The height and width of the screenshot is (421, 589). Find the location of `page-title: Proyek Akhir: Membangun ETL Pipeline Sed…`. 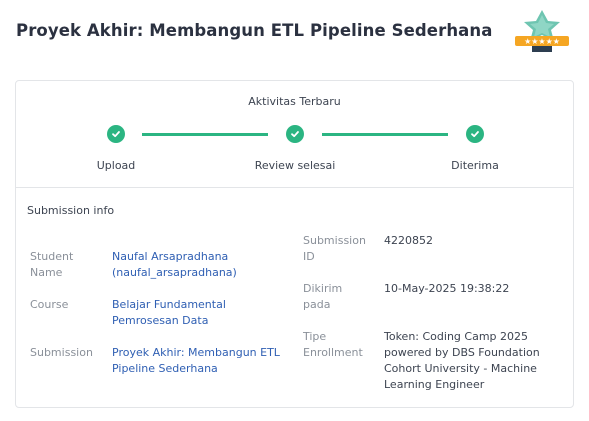

page-title: Proyek Akhir: Membangun ETL Pipeline Sed… is located at coordinates (254, 30).